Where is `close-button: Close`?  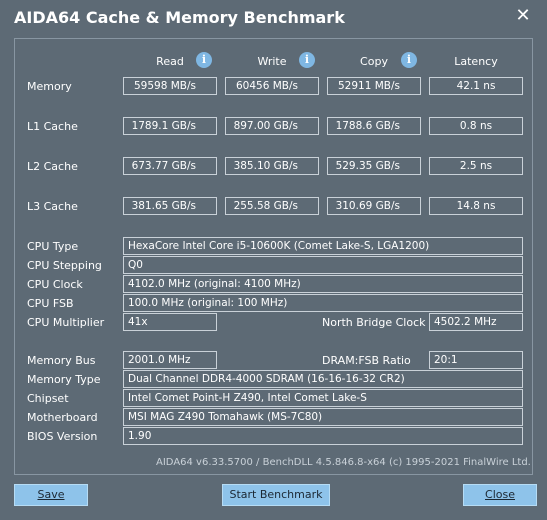 close-button: Close is located at coordinates (500, 495).